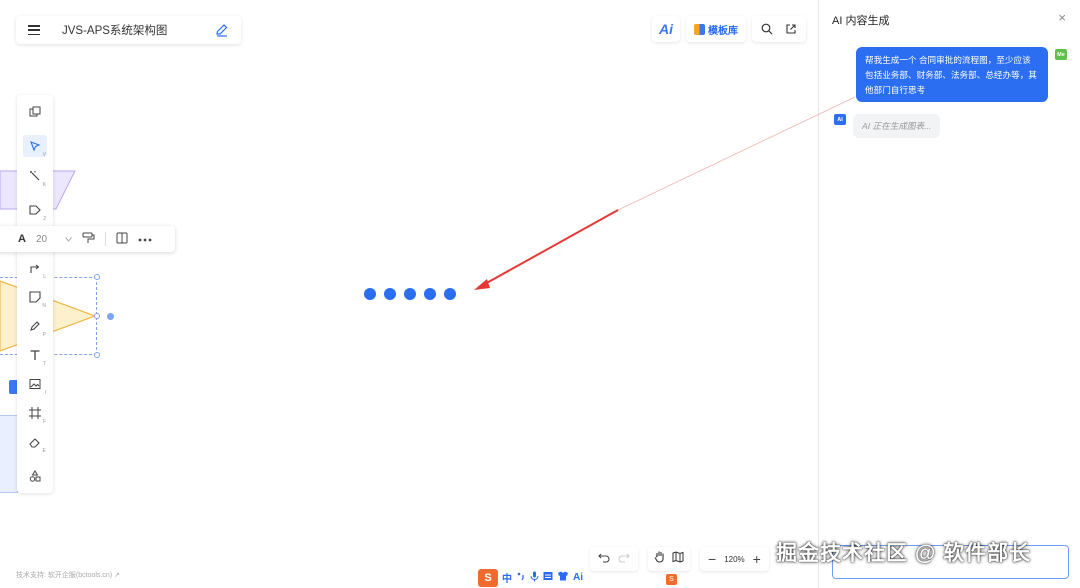 The image size is (1080, 588). What do you see at coordinates (488, 577) in the screenshot?
I see `ime-logo: S` at bounding box center [488, 577].